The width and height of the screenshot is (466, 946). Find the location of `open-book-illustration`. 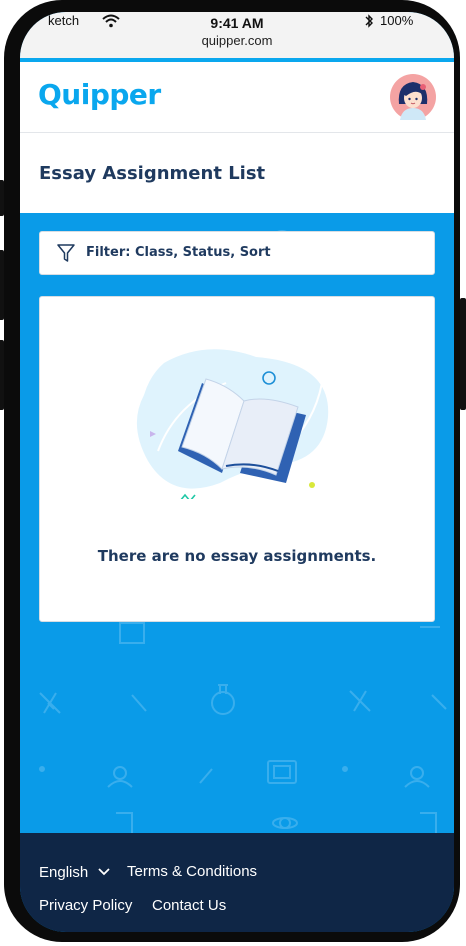

open-book-illustration is located at coordinates (232, 424).